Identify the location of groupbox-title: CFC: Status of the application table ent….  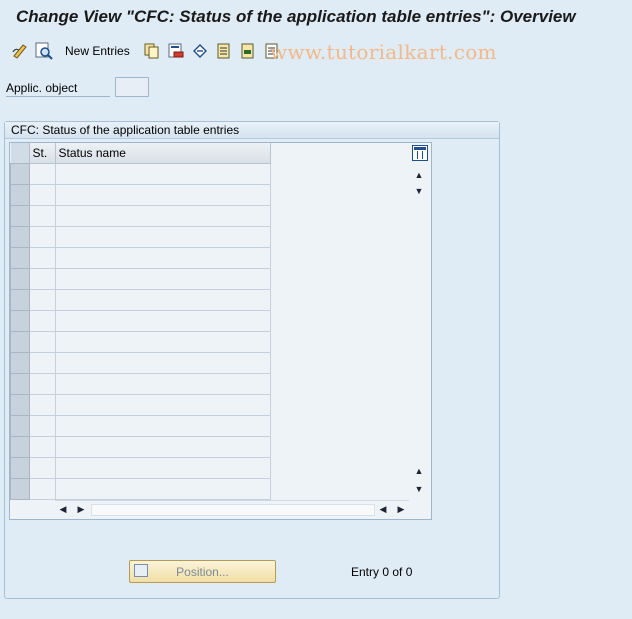
(125, 130).